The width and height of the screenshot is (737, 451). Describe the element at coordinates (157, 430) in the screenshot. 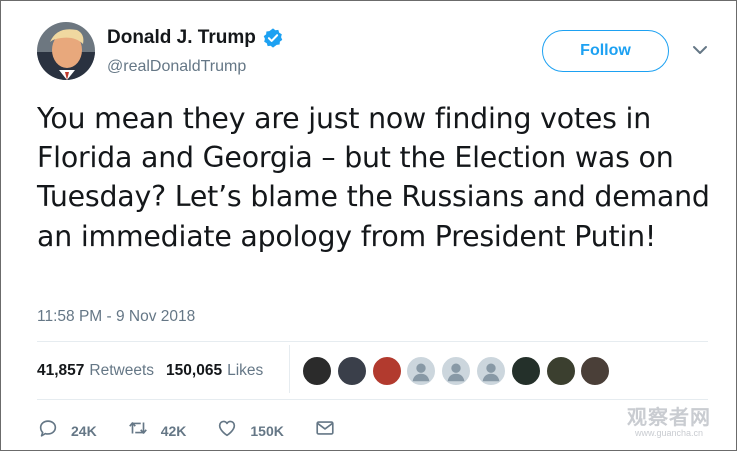

I see `retweet-button: 42K` at that location.